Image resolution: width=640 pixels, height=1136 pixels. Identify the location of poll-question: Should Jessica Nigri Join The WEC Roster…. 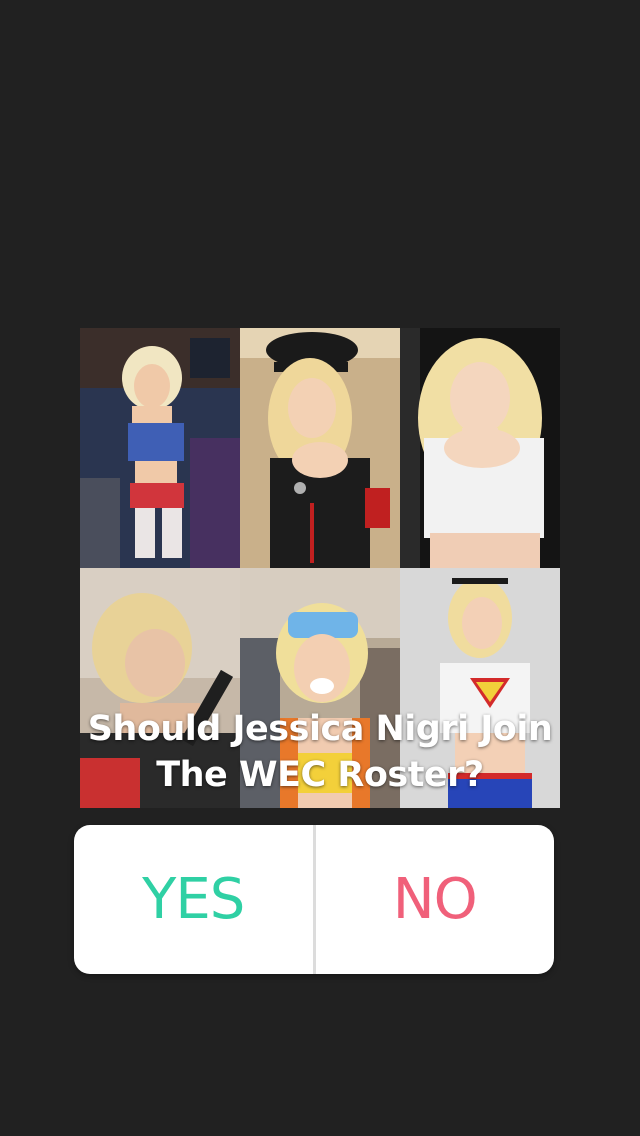
(320, 752).